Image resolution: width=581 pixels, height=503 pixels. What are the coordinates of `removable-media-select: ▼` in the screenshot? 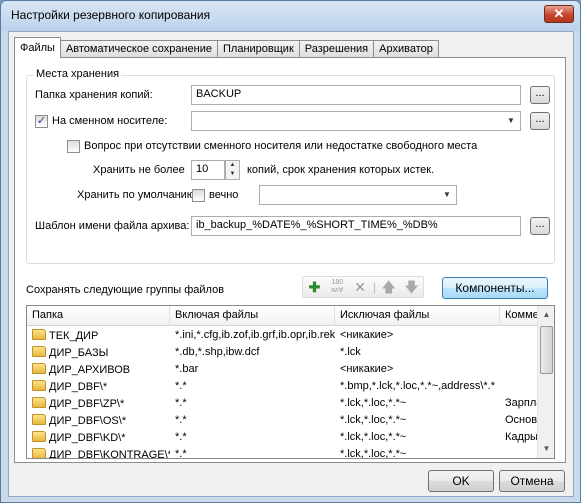 It's located at (356, 121).